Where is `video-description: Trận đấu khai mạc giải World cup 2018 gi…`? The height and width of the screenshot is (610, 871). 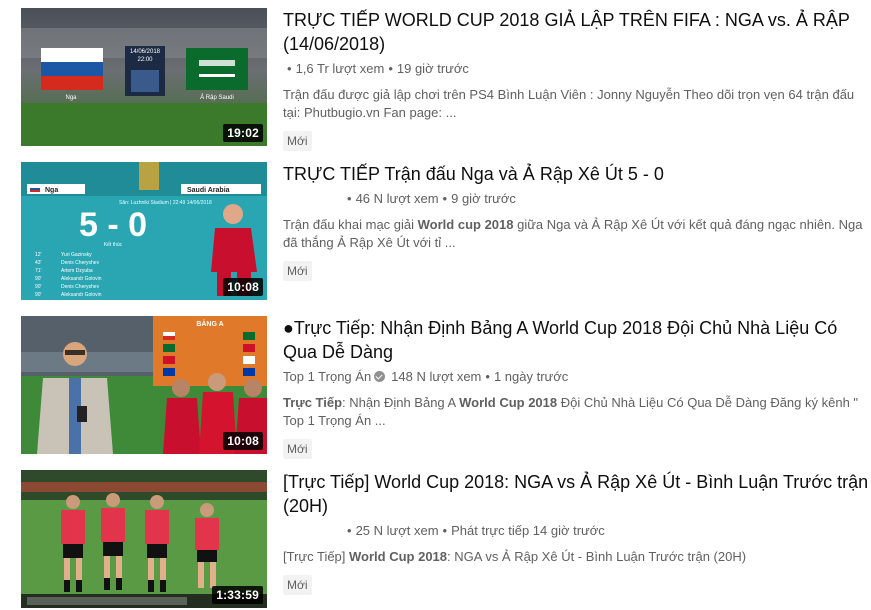 video-description: Trận đấu khai mạc giải World cup 2018 gi… is located at coordinates (577, 234).